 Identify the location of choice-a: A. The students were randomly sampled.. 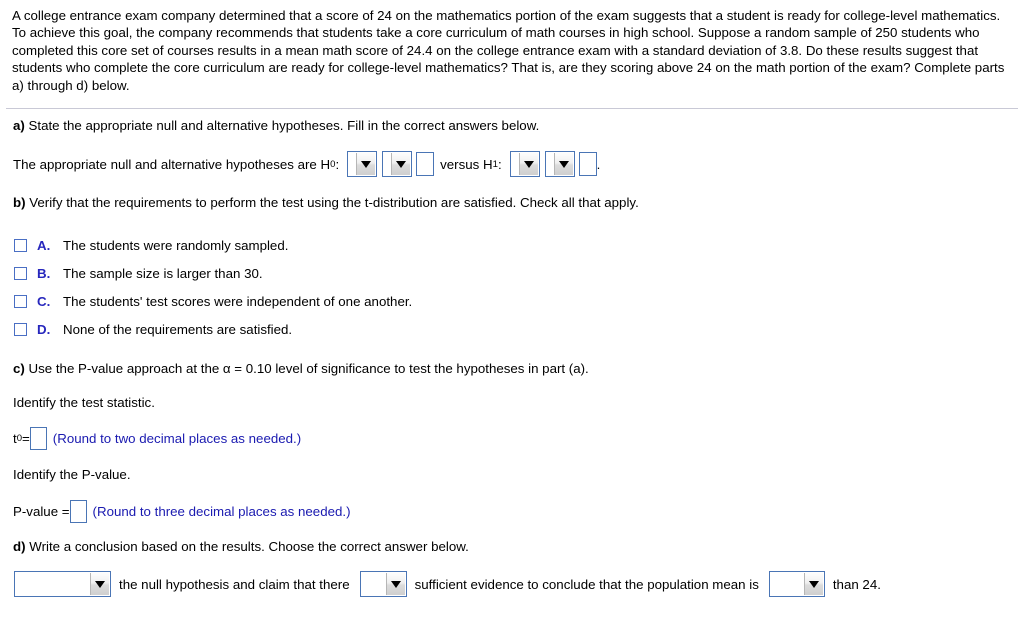
(151, 245).